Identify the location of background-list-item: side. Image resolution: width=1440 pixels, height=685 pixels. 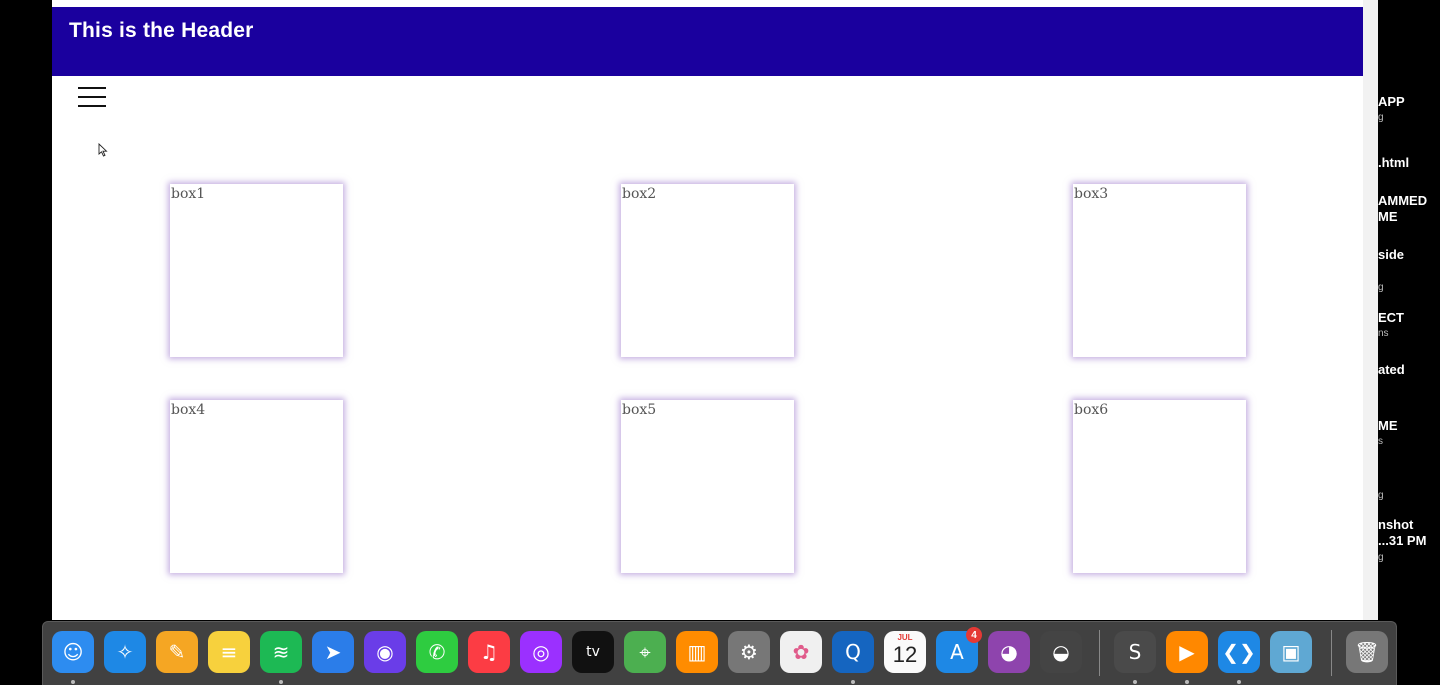
(1391, 255).